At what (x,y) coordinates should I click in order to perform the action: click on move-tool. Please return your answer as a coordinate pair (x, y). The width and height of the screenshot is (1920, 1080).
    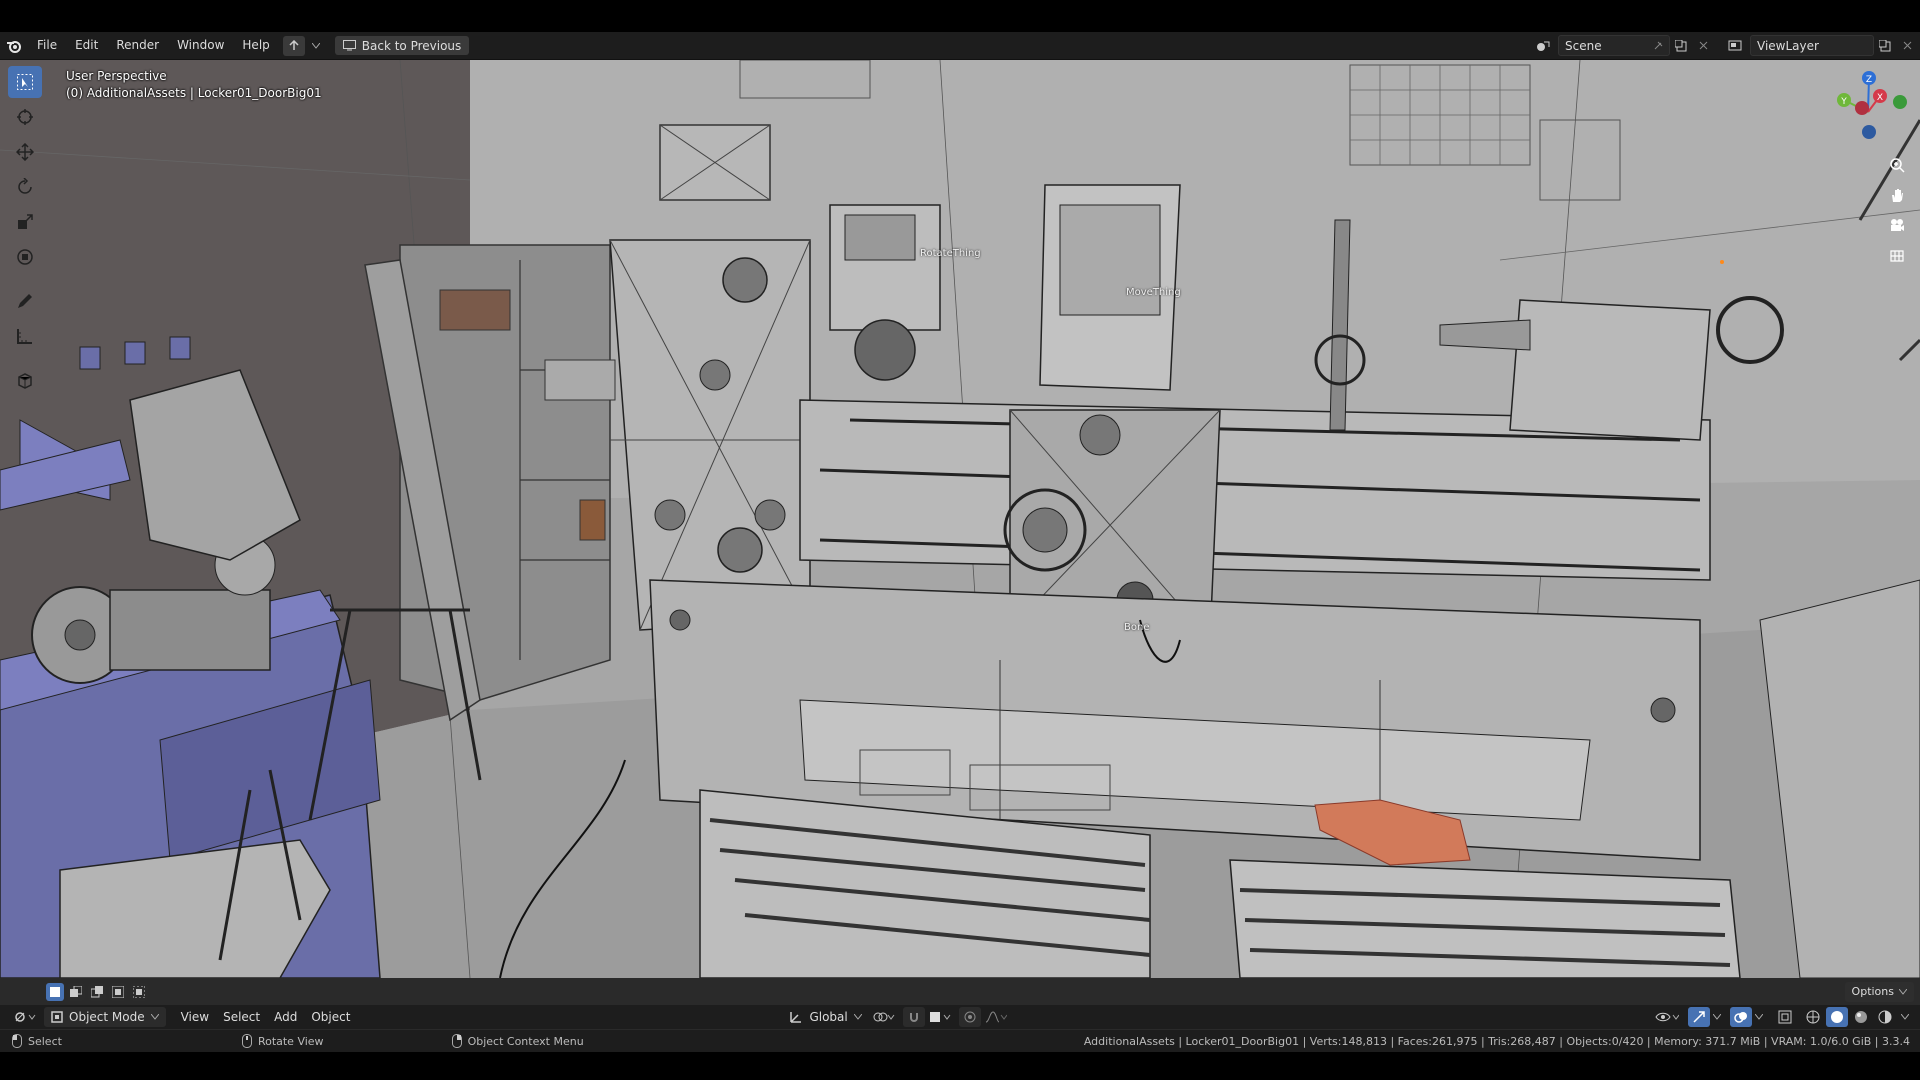
    Looking at the image, I should click on (25, 152).